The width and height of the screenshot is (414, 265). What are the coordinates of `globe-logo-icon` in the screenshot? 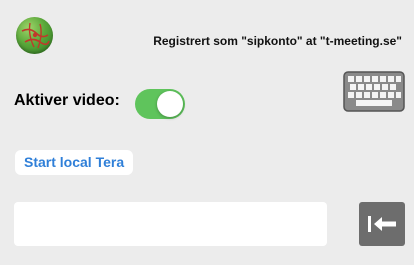 It's located at (34, 35).